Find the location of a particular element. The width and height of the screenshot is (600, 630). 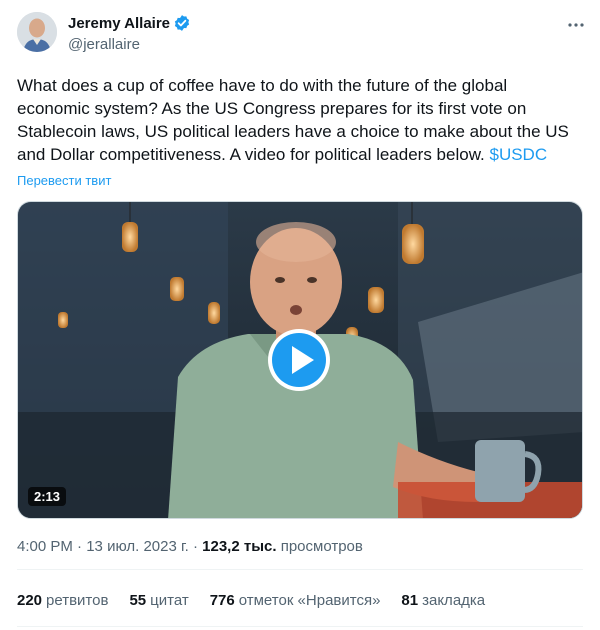

views-count: 123,2 тыс. is located at coordinates (239, 546).